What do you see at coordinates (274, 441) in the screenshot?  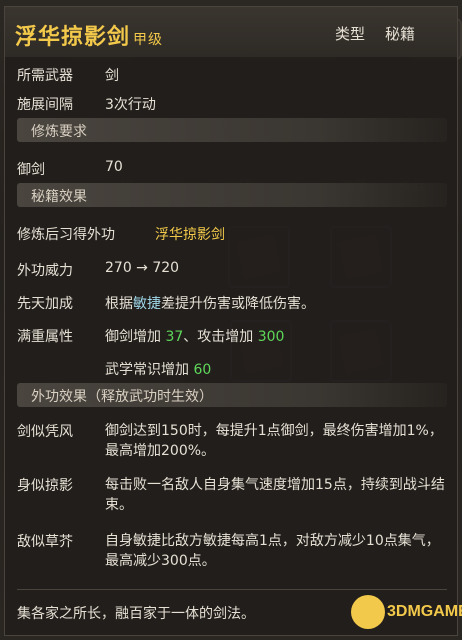 I see `skill-effect-1-desc: 御剑达到150时，每提升1点御剑，最终伤害增加1%，最高增加200%。` at bounding box center [274, 441].